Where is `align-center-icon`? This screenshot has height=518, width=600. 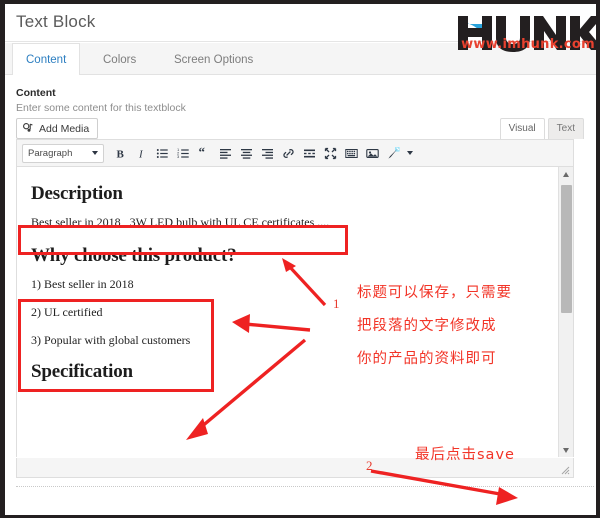 align-center-icon is located at coordinates (246, 153).